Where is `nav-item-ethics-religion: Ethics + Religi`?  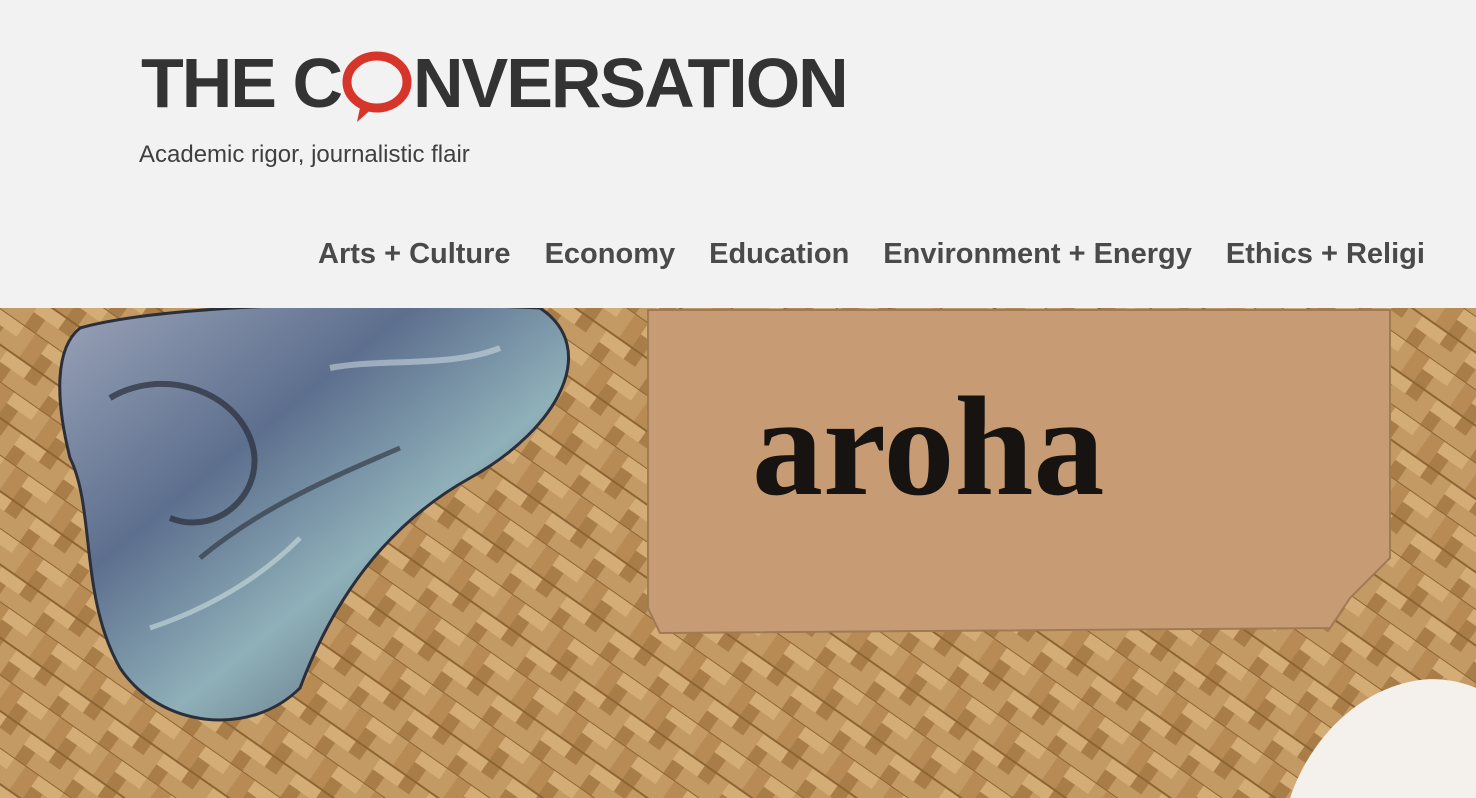 nav-item-ethics-religion: Ethics + Religi is located at coordinates (1325, 260).